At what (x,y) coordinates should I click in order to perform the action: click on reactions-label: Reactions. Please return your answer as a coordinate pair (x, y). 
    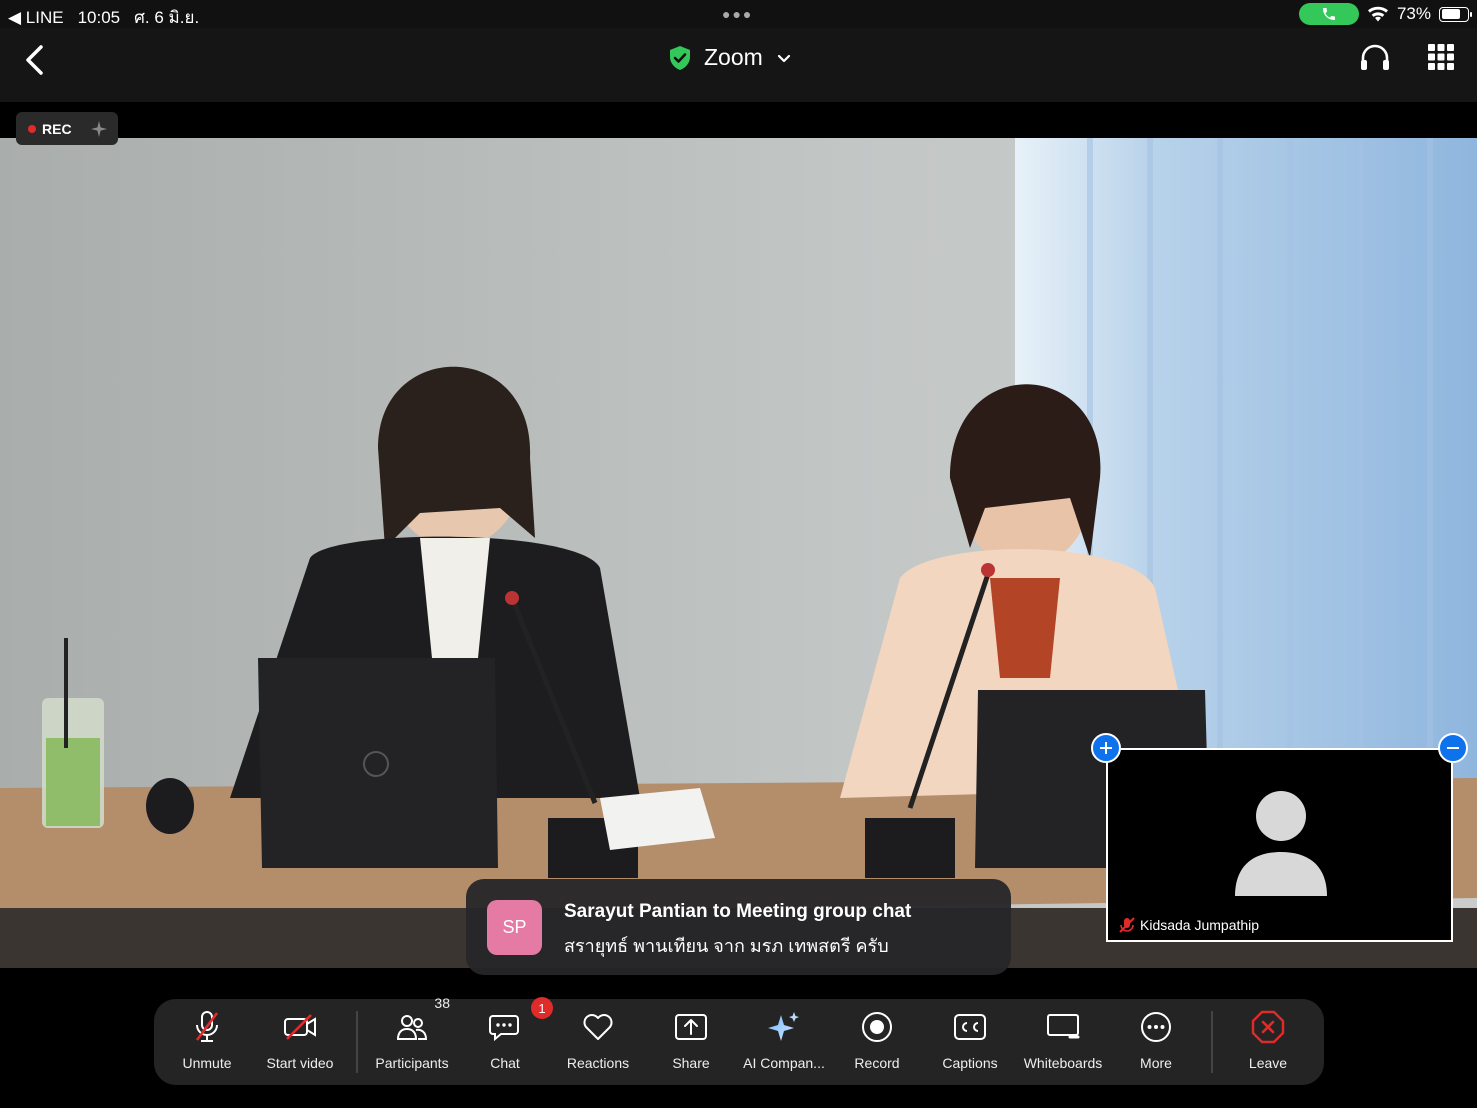
    Looking at the image, I should click on (598, 1063).